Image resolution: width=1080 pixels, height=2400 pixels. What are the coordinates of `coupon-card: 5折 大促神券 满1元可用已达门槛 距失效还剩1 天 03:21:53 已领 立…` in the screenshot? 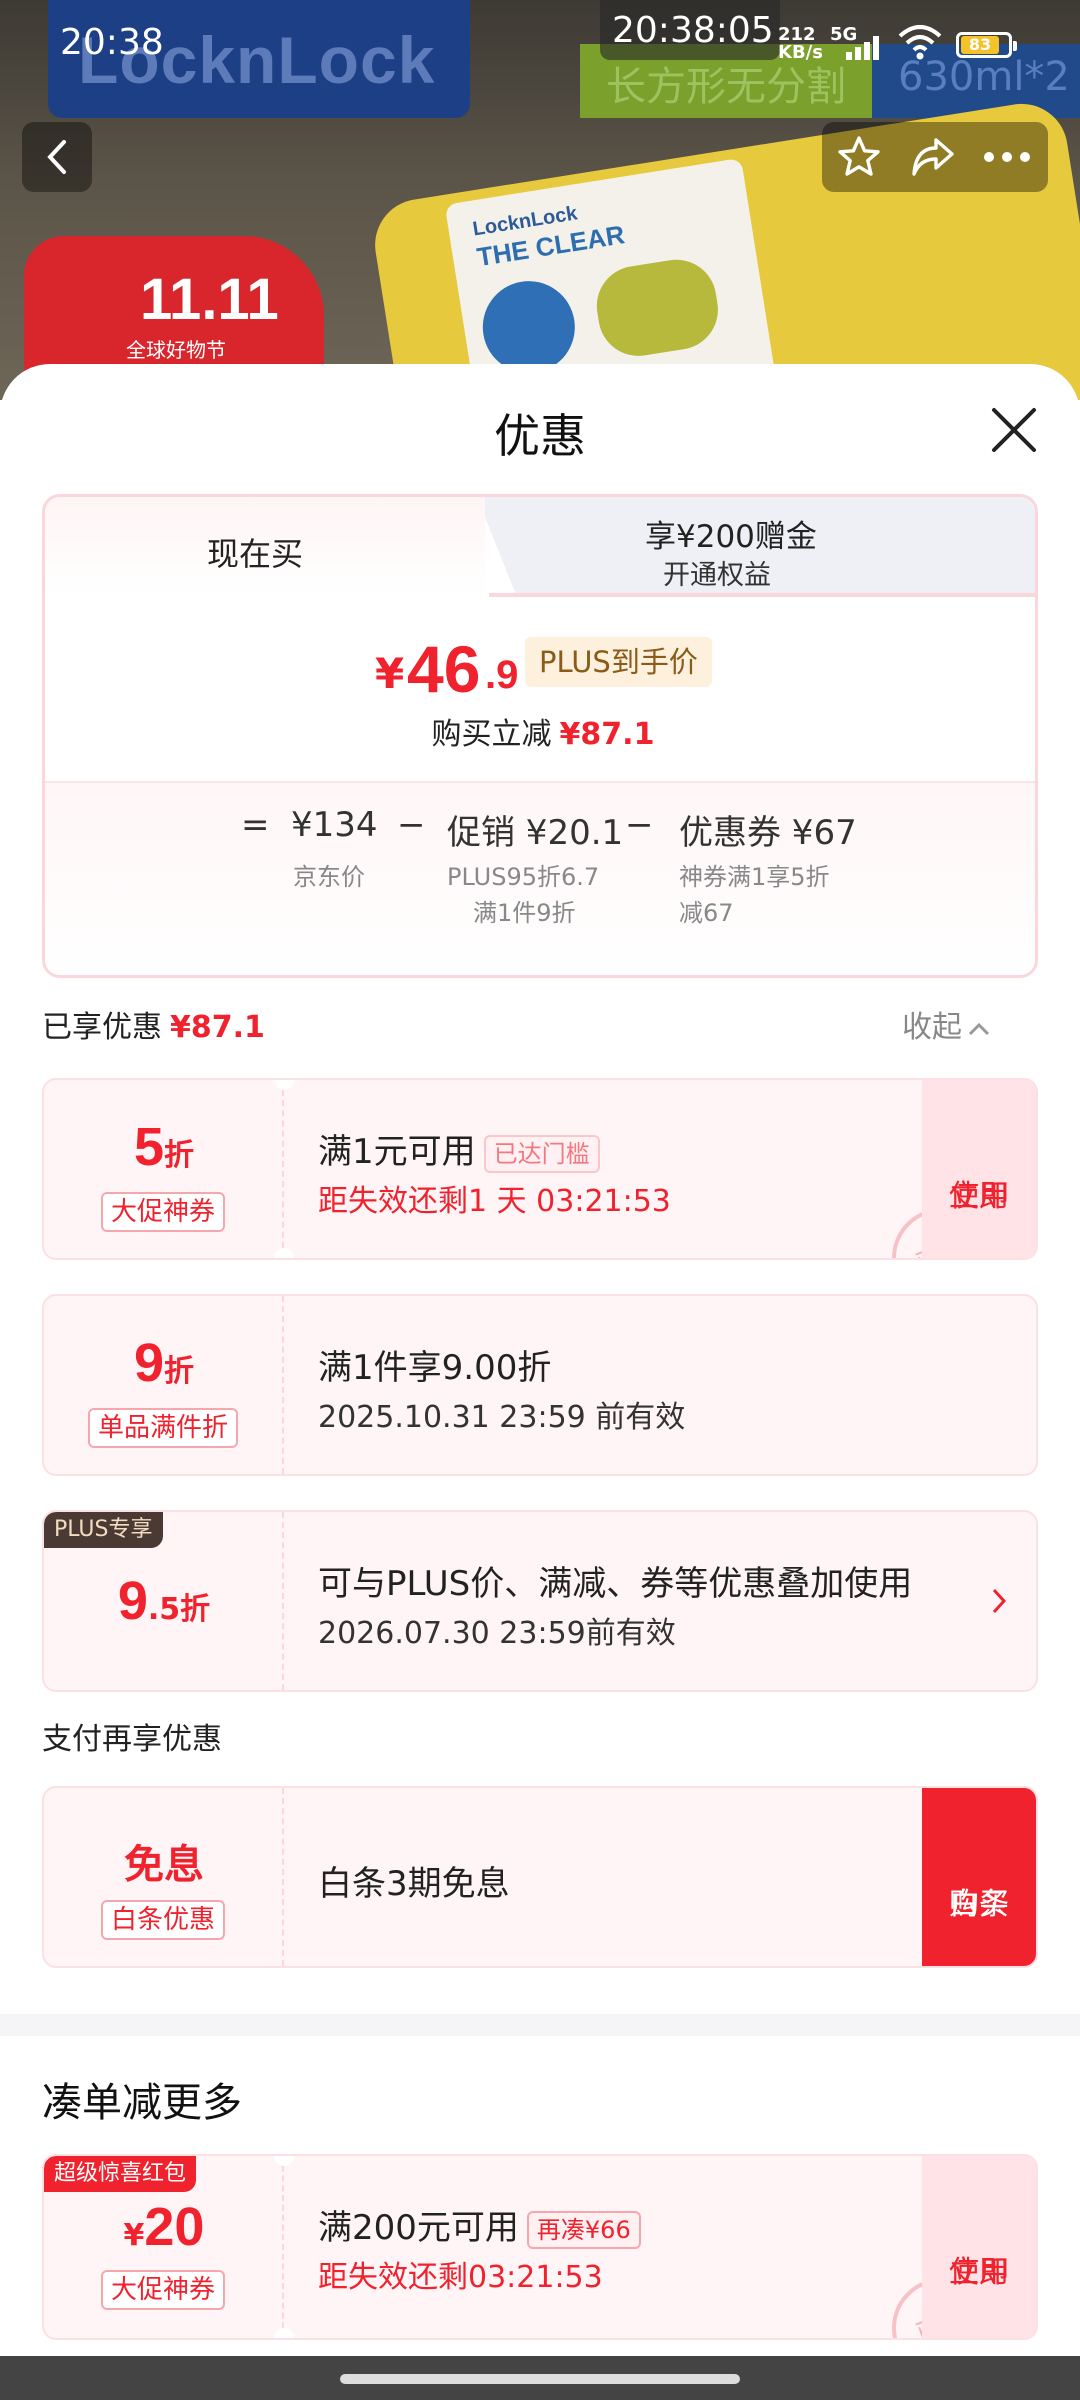 It's located at (540, 1169).